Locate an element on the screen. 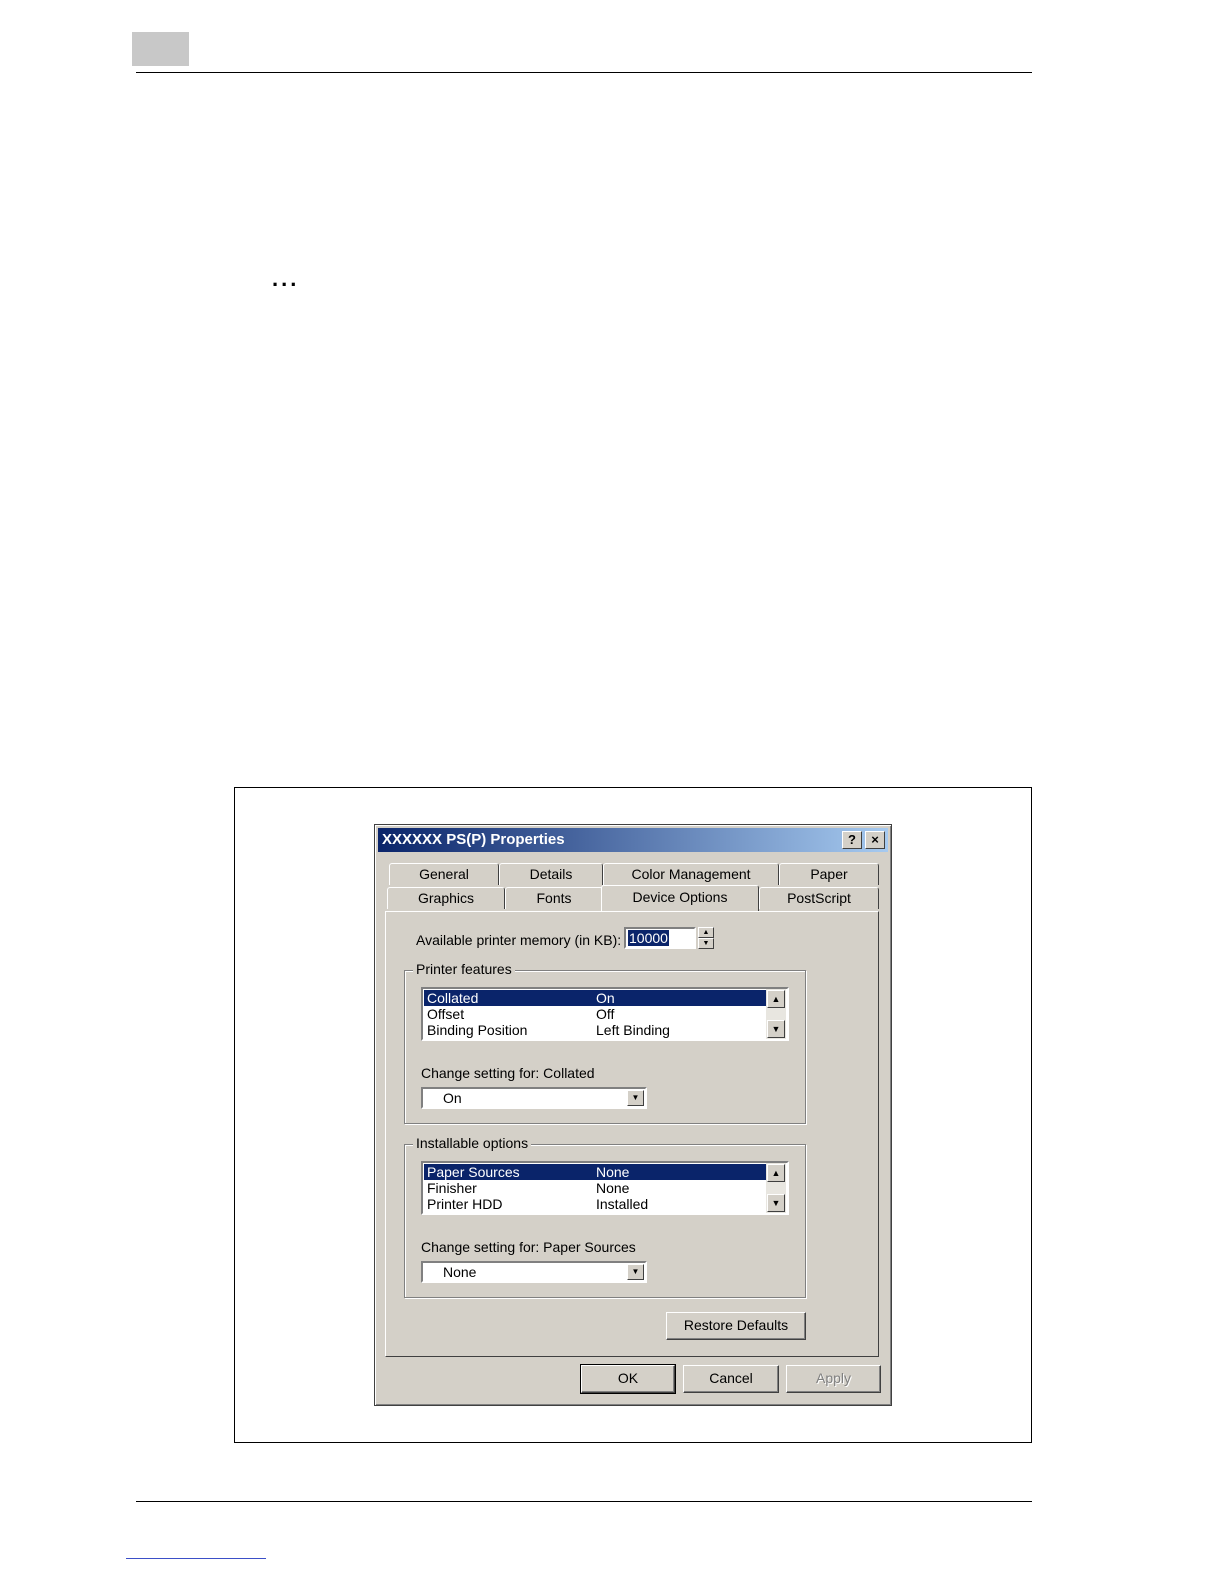 Image resolution: width=1224 pixels, height=1584 pixels. list-item: Offset Off is located at coordinates (595, 1014).